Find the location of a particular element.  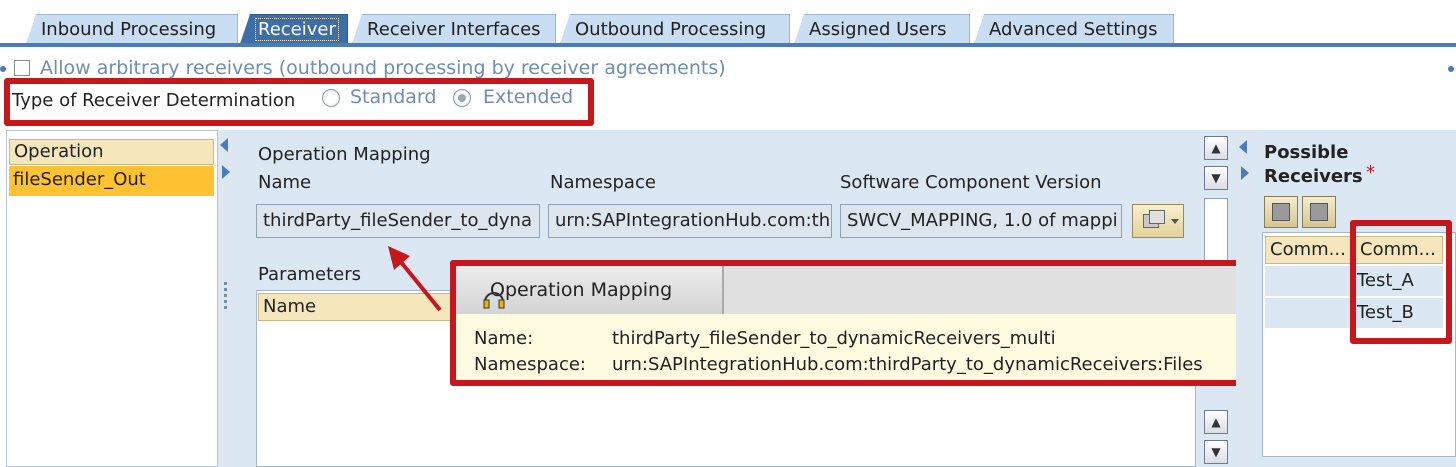

parameters-title: Parameters is located at coordinates (310, 274).